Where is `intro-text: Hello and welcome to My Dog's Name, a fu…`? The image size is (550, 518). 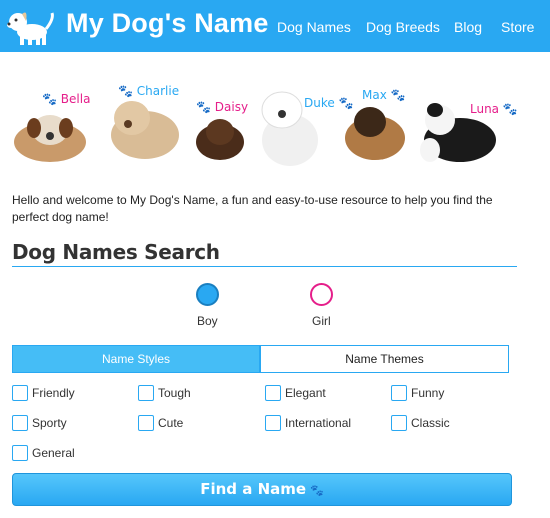 intro-text: Hello and welcome to My Dog's Name, a fu… is located at coordinates (252, 208).